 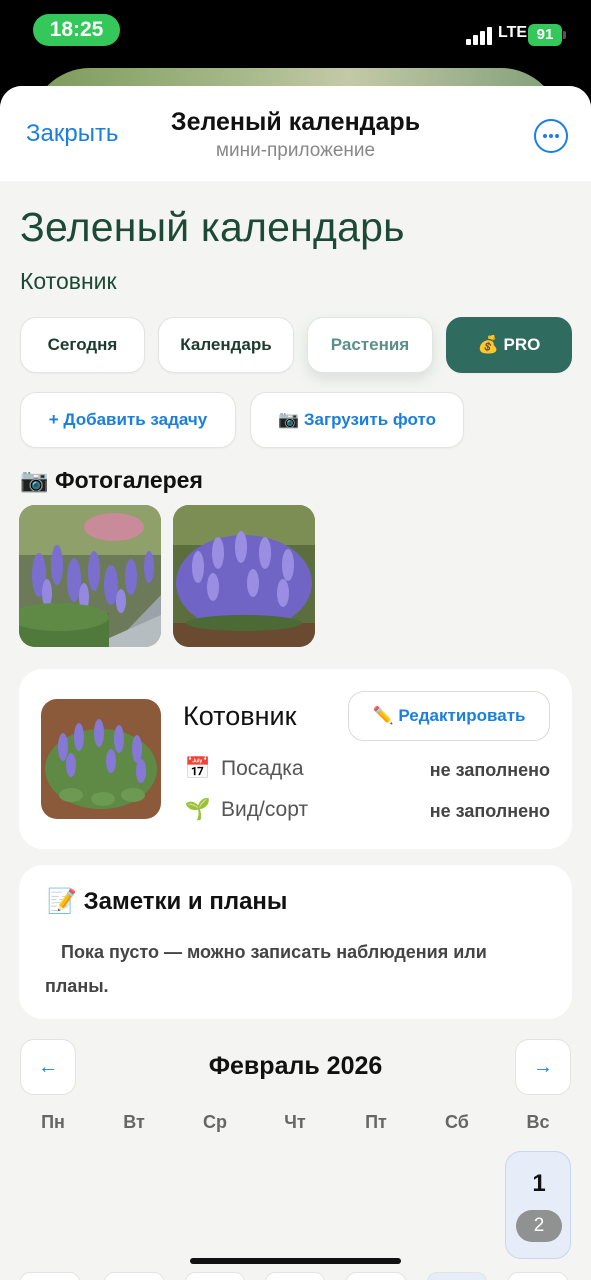 What do you see at coordinates (82, 345) in the screenshot?
I see `tab-today: Сегодня` at bounding box center [82, 345].